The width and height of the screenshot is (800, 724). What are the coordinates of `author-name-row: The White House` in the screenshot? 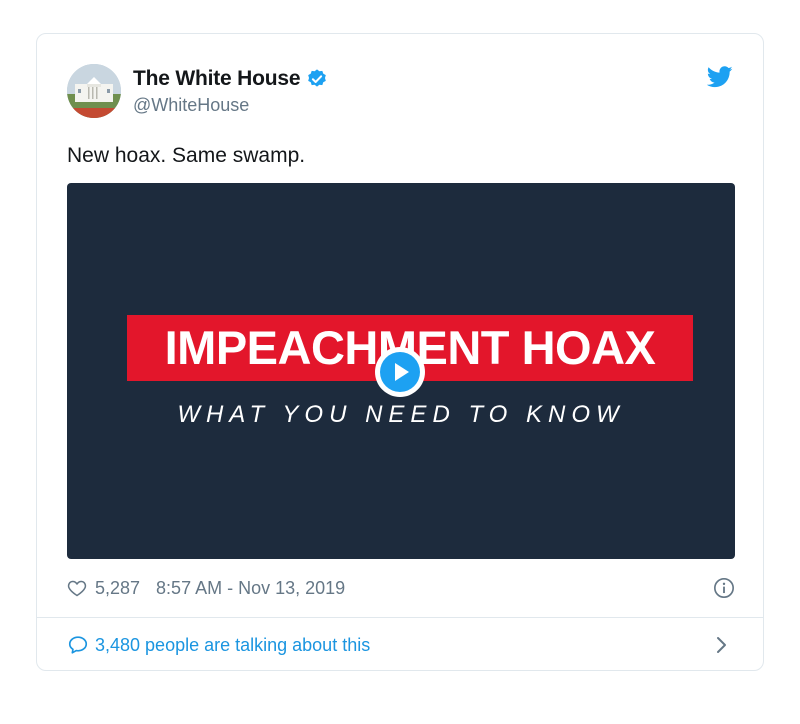 It's located at (230, 79).